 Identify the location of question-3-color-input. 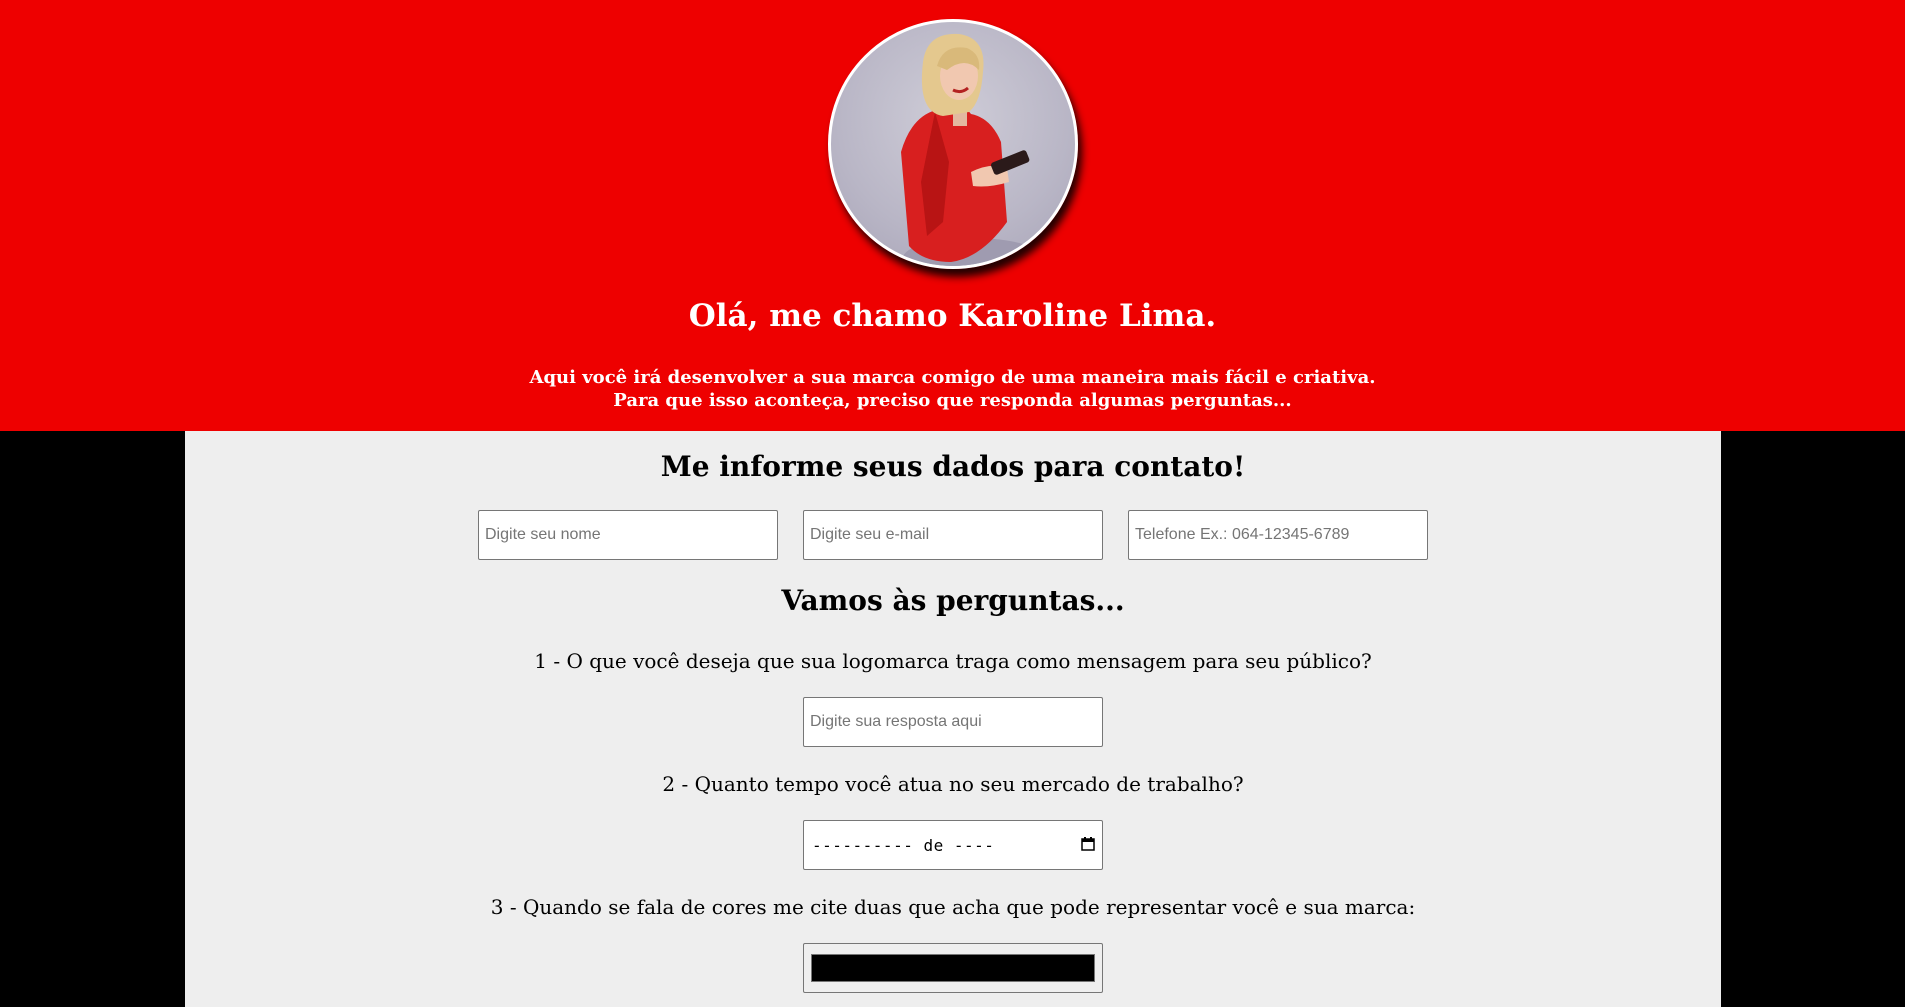
(953, 968).